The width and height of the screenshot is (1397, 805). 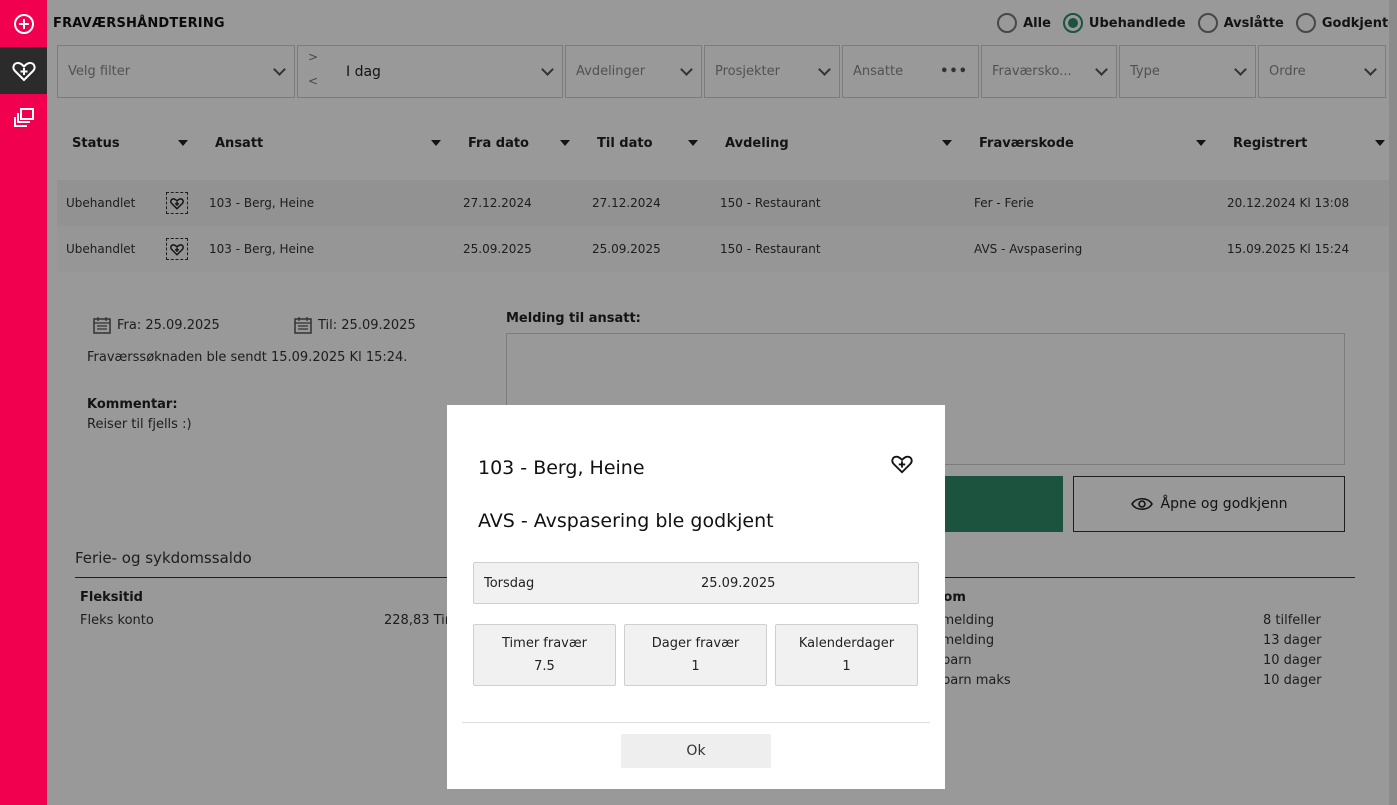 I want to click on stat-kalenderdager: Kalenderdager 1, so click(x=846, y=655).